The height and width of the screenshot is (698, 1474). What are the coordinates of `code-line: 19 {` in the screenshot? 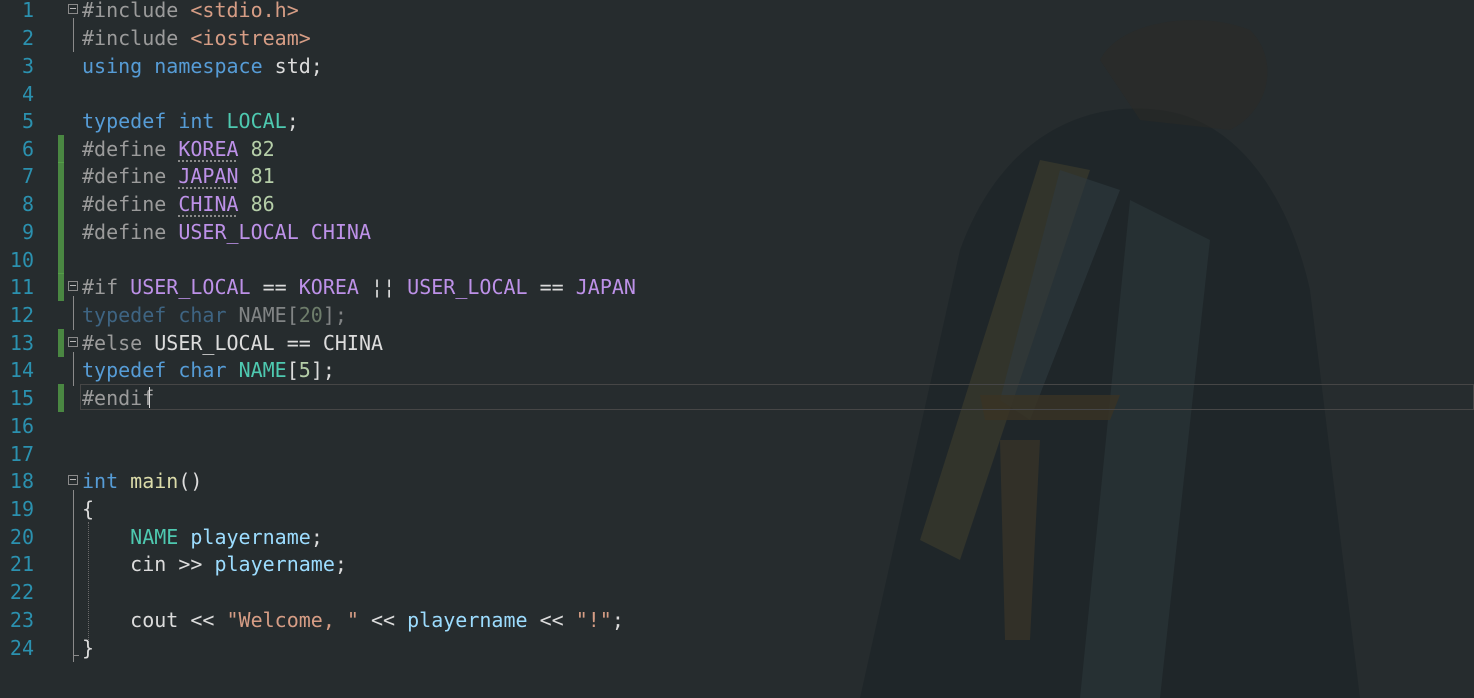 It's located at (737, 509).